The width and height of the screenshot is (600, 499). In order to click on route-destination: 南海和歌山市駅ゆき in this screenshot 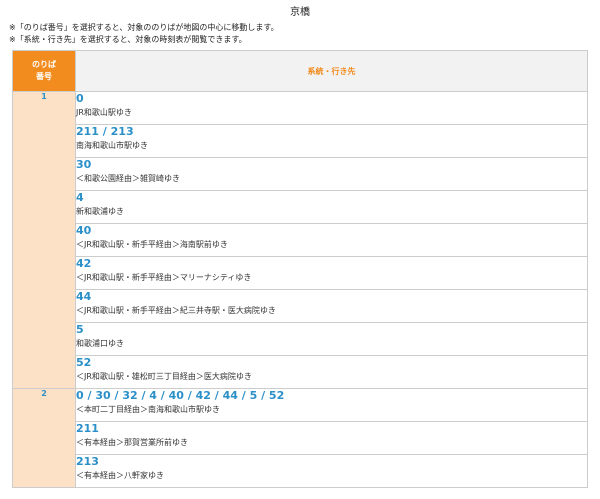, I will do `click(331, 146)`.